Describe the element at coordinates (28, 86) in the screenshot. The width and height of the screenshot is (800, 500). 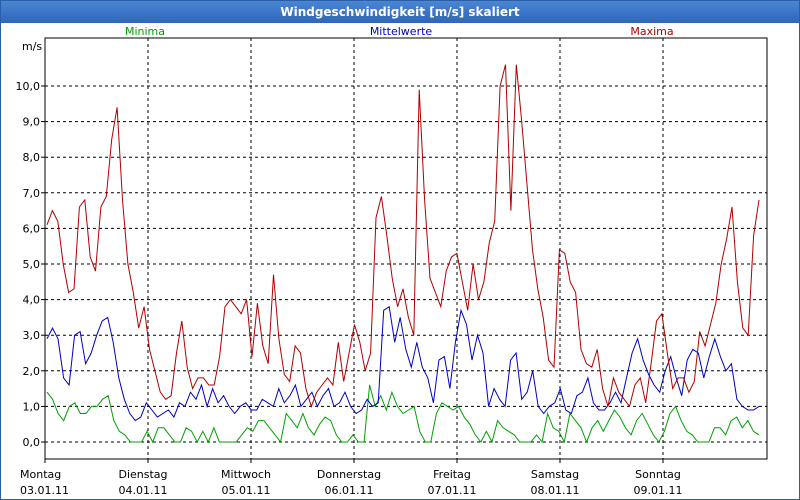
I see `y-tick-label: 10,0` at that location.